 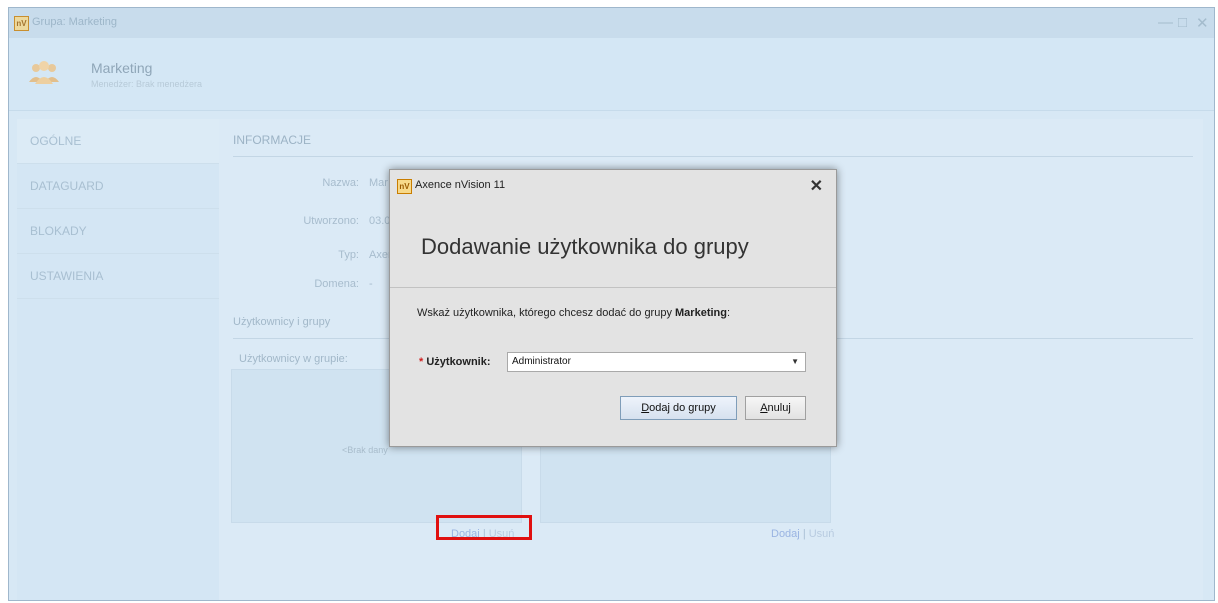 I want to click on highlight-box, so click(x=484, y=527).